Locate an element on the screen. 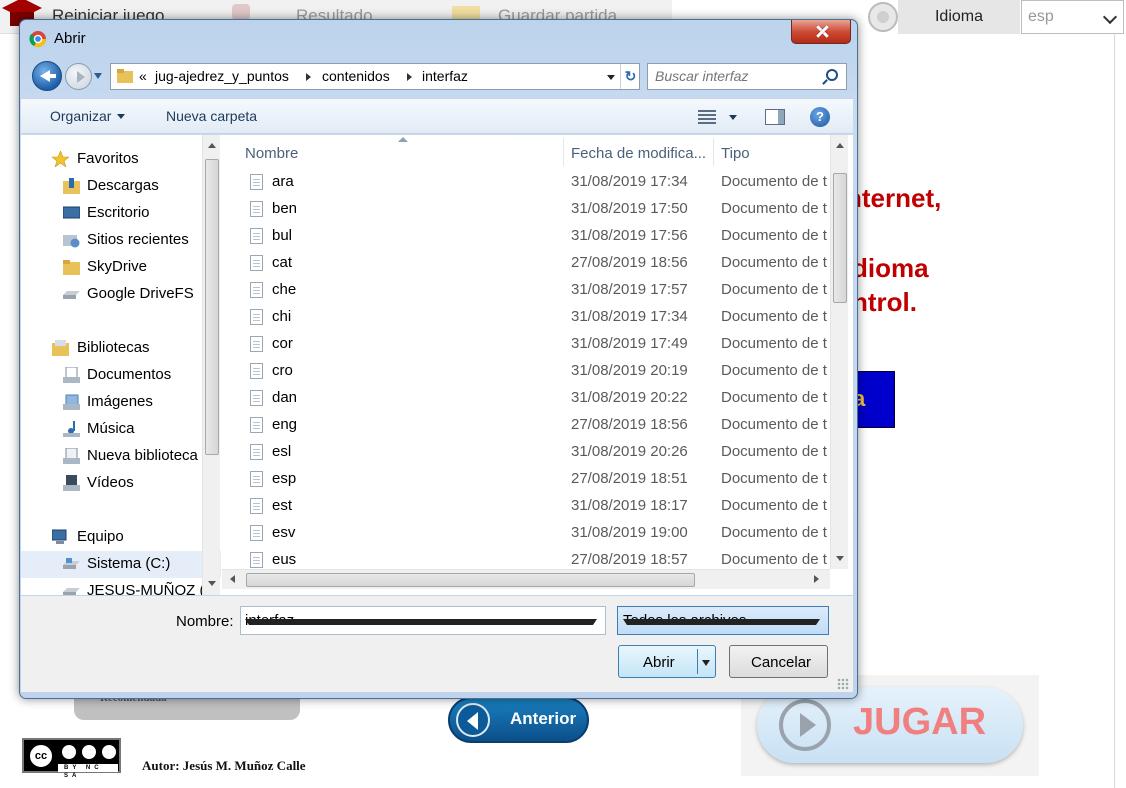 This screenshot has height=788, width=1126. folder-icon is located at coordinates (71, 267).